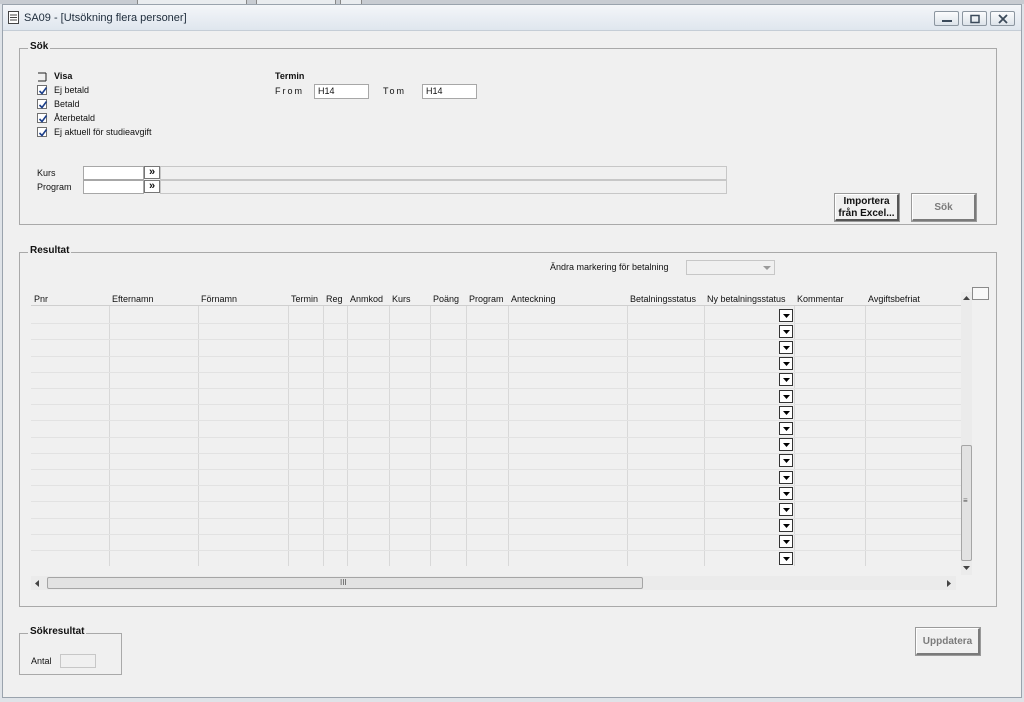 This screenshot has height=702, width=1024. What do you see at coordinates (335, 299) in the screenshot?
I see `col-reg: Reg` at bounding box center [335, 299].